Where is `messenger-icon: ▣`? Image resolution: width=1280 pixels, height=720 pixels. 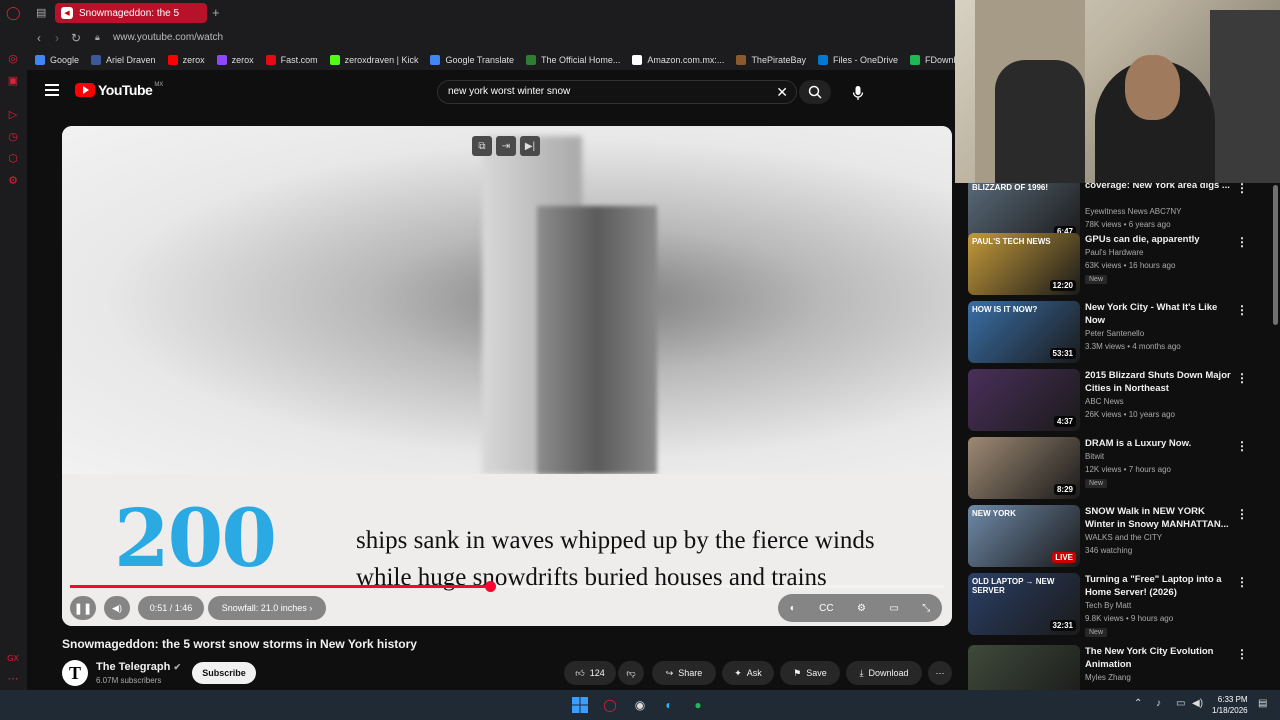 messenger-icon: ▣ is located at coordinates (13, 81).